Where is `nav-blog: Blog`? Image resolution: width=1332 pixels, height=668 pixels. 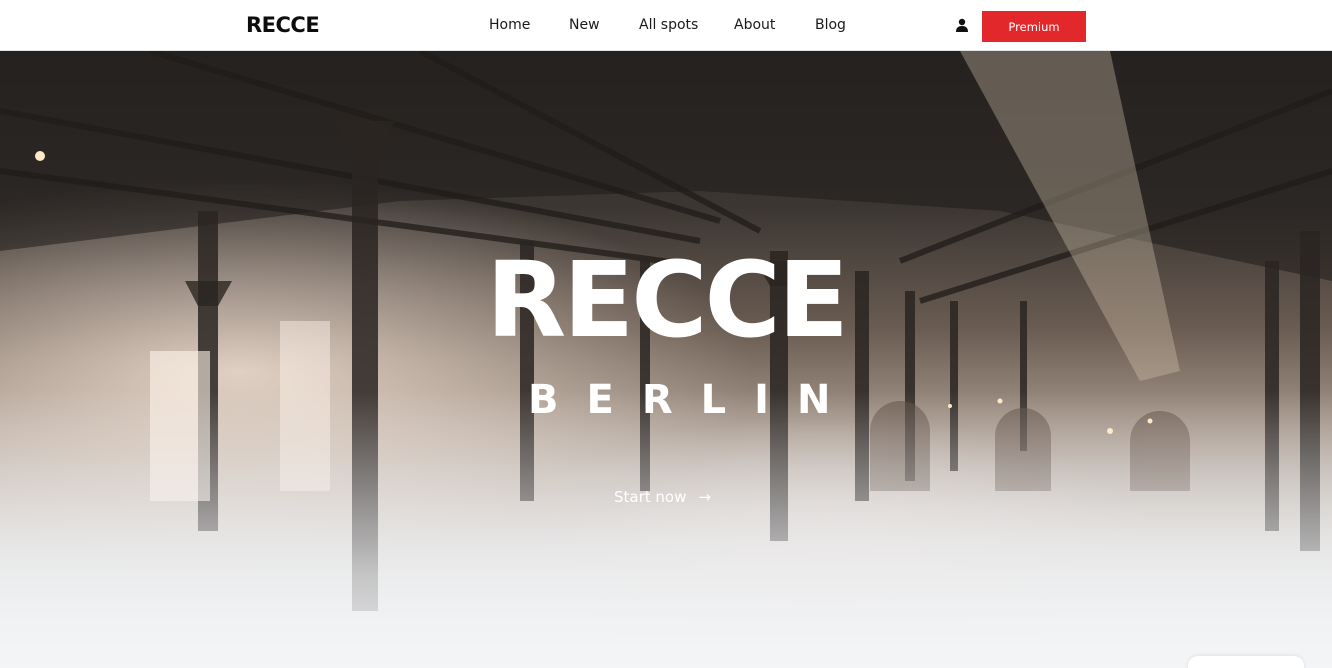
nav-blog: Blog is located at coordinates (830, 25).